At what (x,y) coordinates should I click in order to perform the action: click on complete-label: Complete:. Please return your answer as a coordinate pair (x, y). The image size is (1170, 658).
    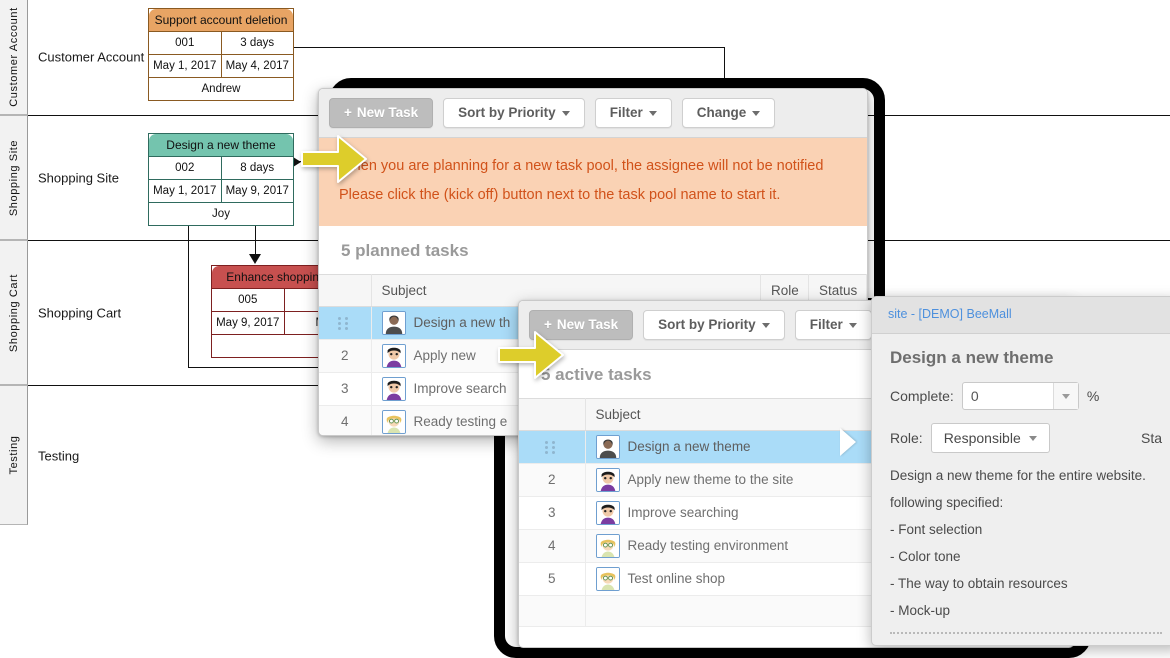
    Looking at the image, I should click on (922, 396).